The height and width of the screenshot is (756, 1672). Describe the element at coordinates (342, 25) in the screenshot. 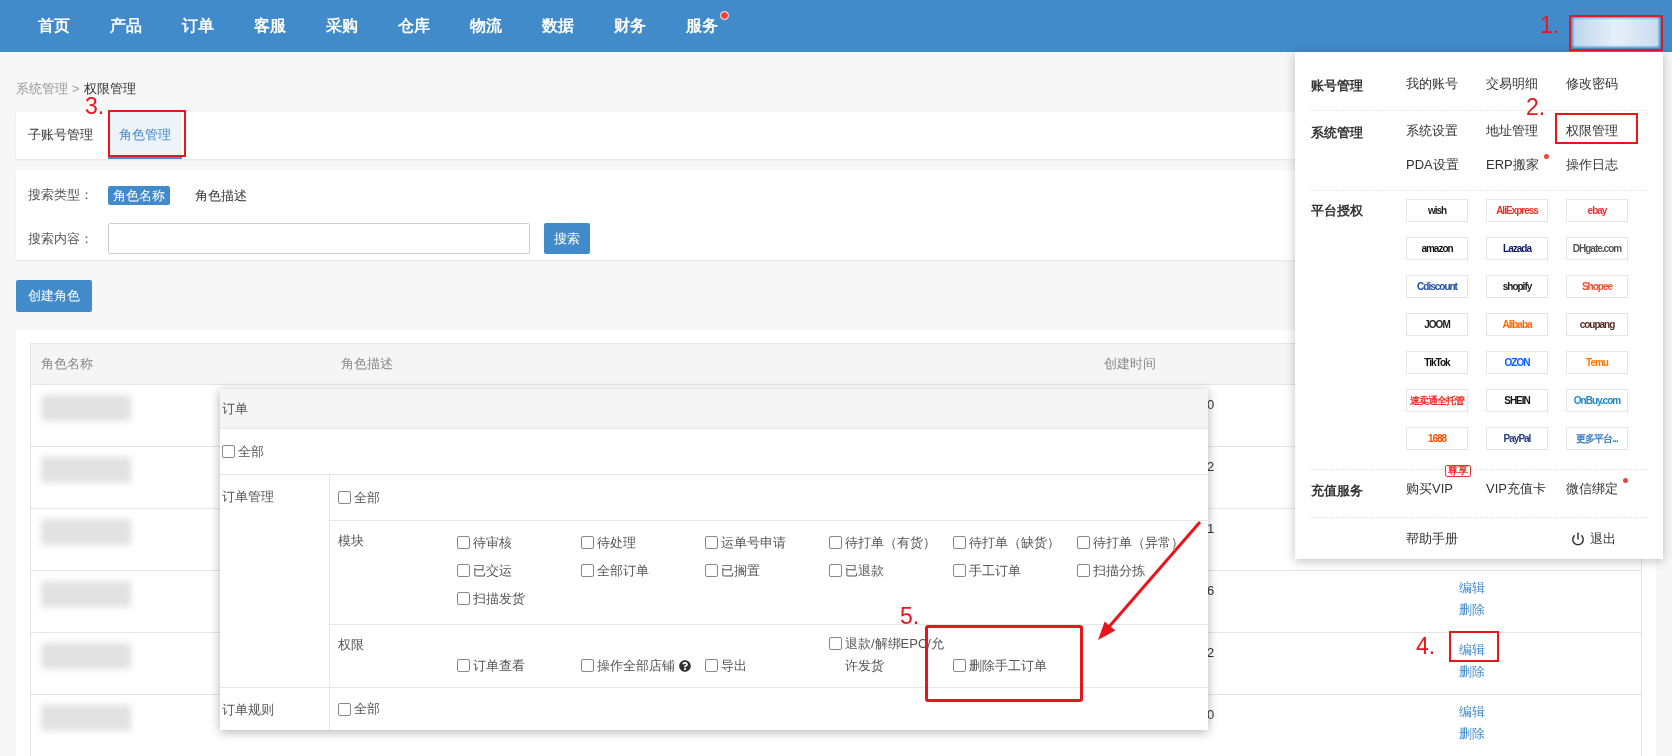

I see `nav-item: 采购` at that location.